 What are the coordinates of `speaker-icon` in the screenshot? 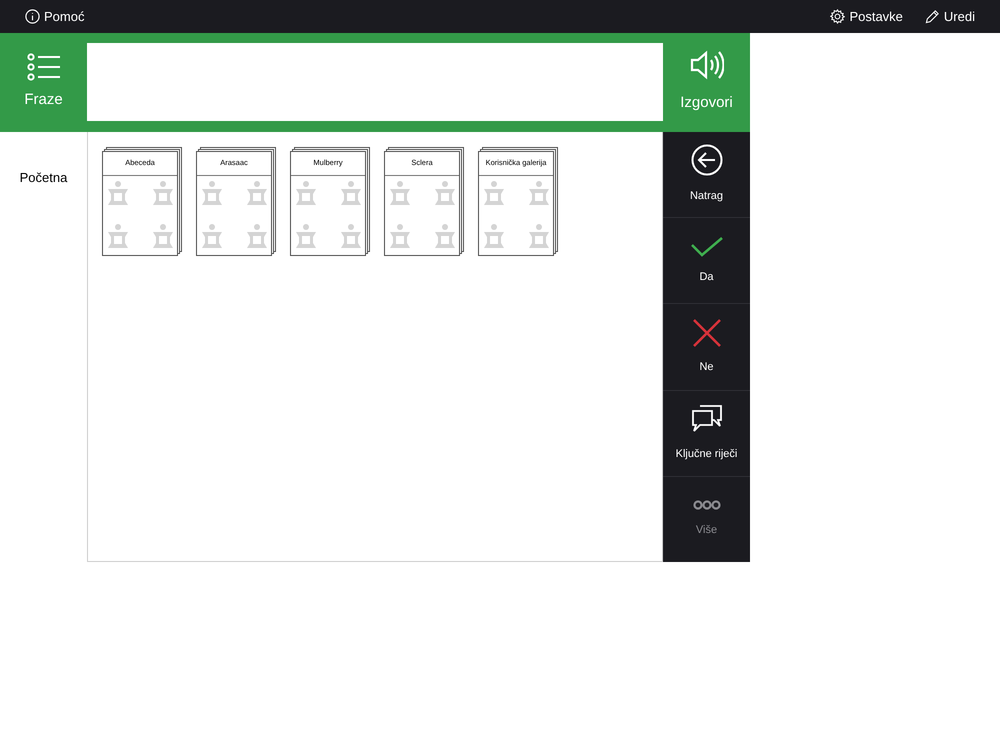 It's located at (707, 65).